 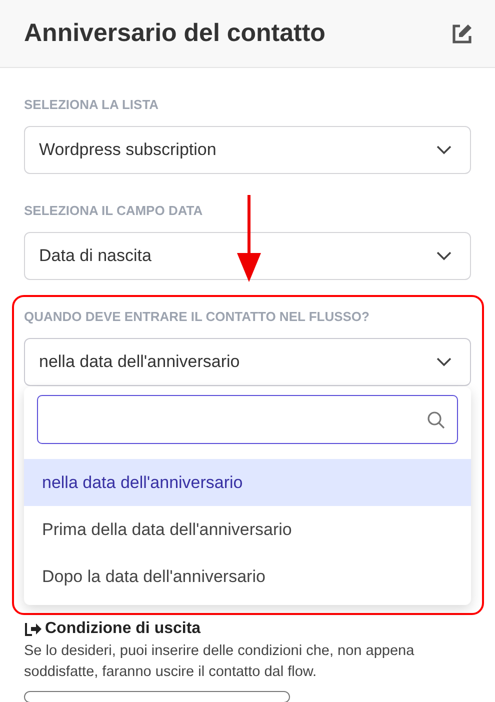 I want to click on select-field: Wordpress subscription, so click(x=247, y=150).